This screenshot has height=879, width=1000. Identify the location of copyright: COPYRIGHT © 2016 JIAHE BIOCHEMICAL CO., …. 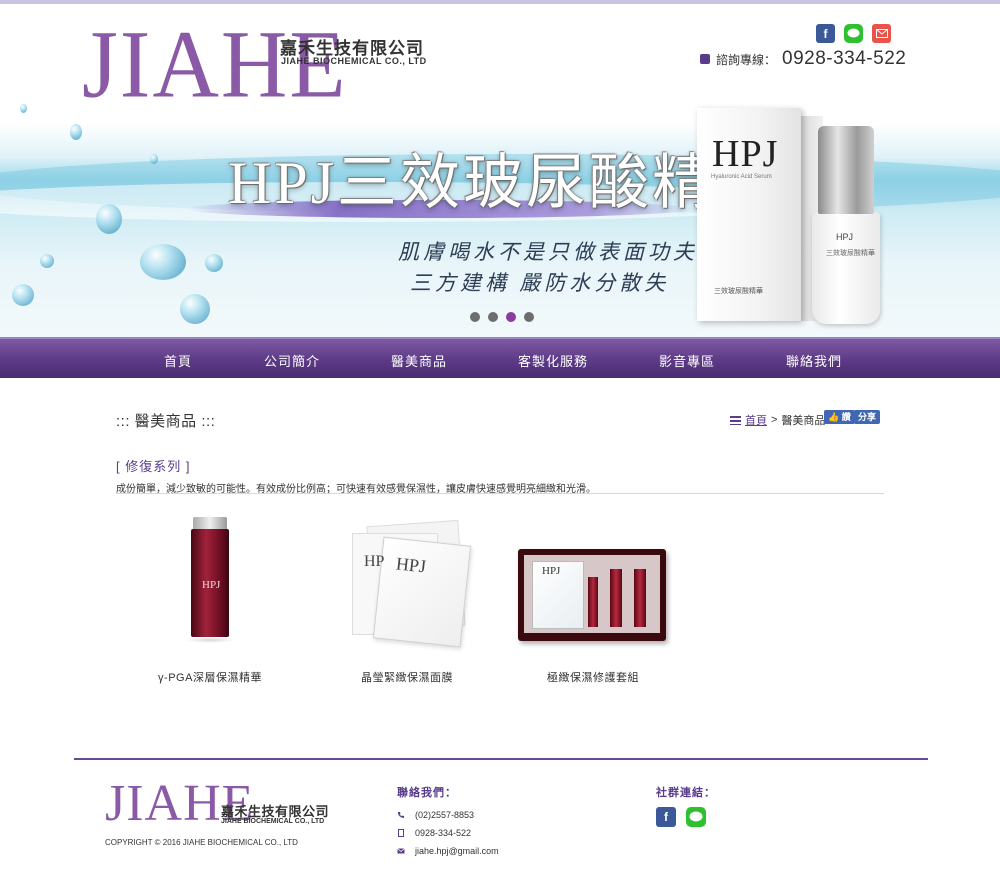
(201, 842).